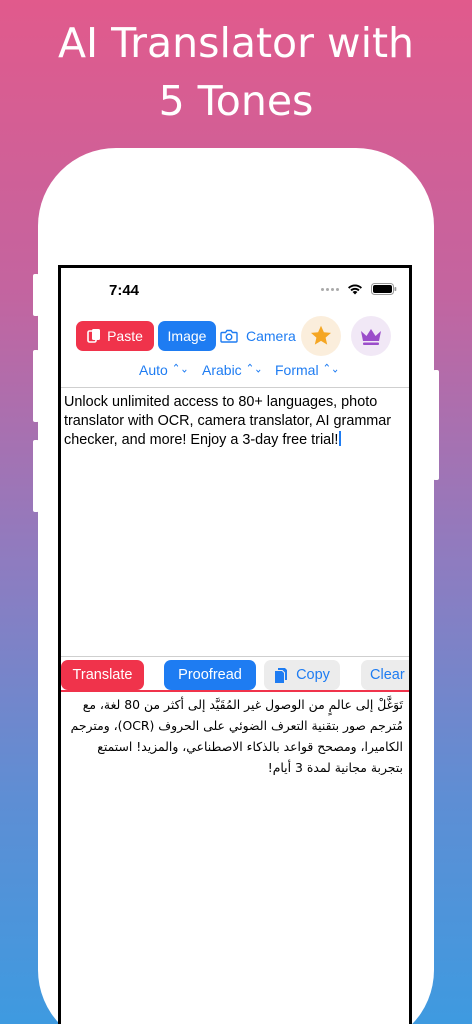 The image size is (472, 1024). I want to click on translation-line-4: بتجربة مجانية لمدة 3 أيام!, so click(335, 767).